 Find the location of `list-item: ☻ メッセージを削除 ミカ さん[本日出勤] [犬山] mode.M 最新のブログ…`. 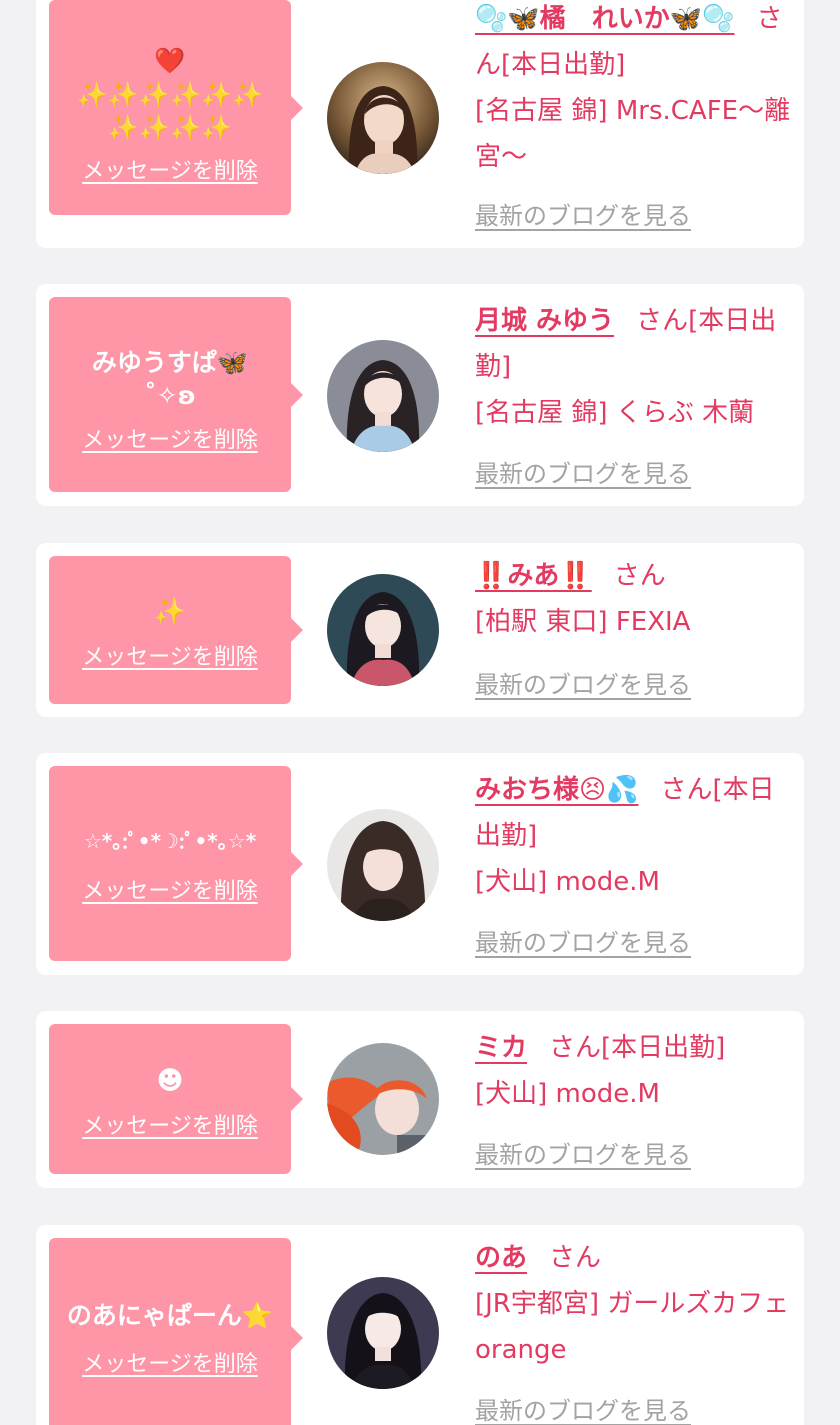

list-item: ☻ メッセージを削除 ミカ さん[本日出勤] [犬山] mode.M 最新のブログ… is located at coordinates (420, 1099).